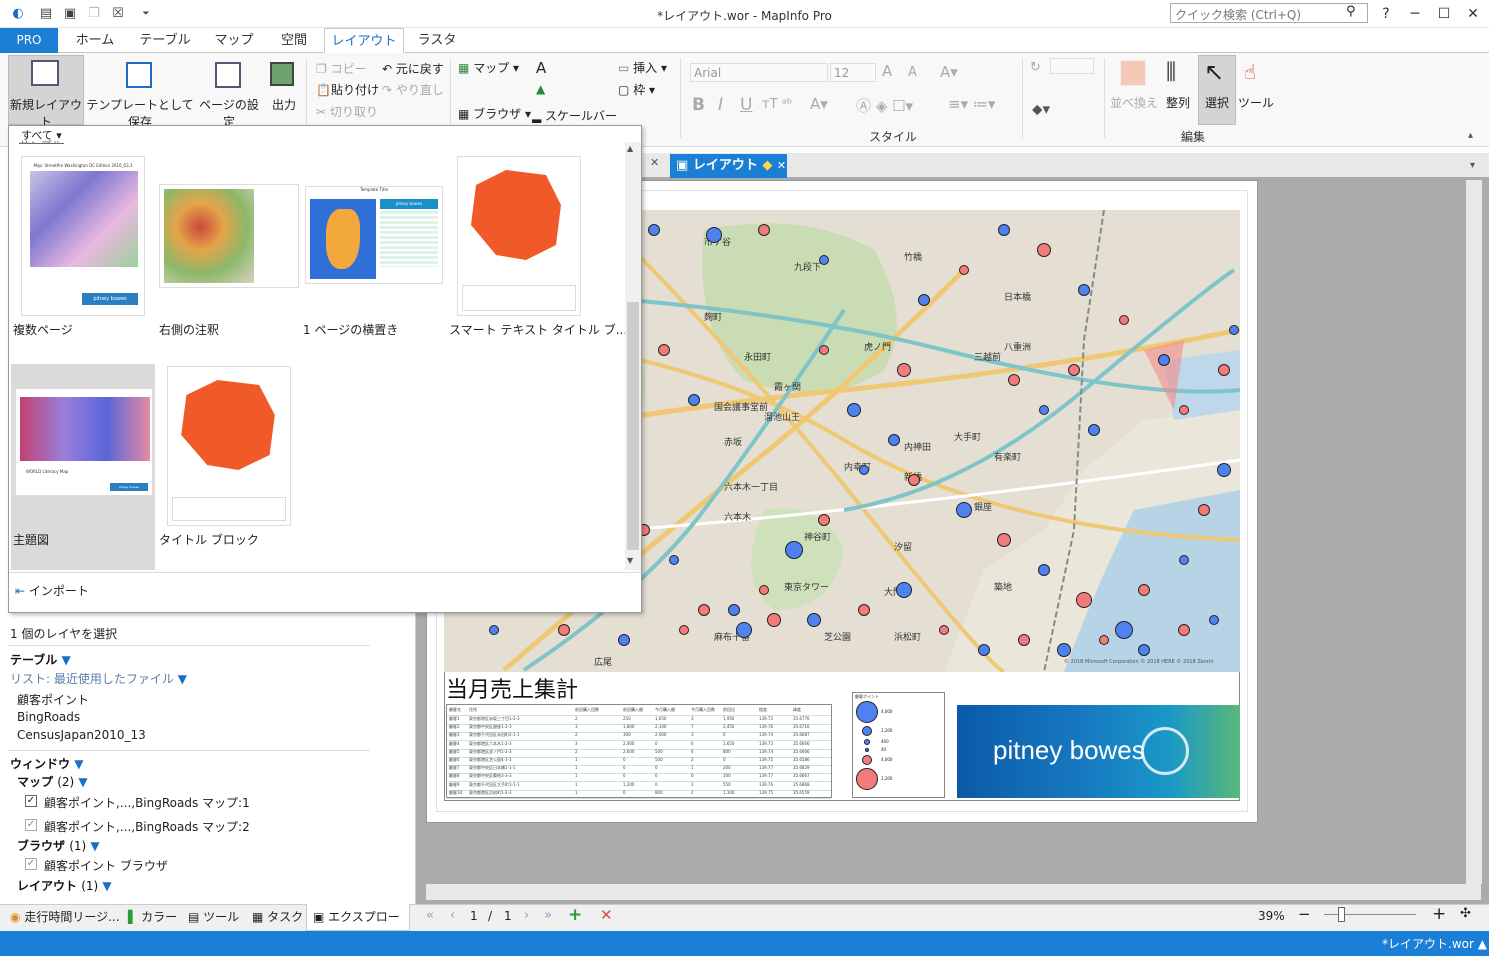 The width and height of the screenshot is (1489, 958). Describe the element at coordinates (1386, 14) in the screenshot. I see `help-button: ?` at that location.